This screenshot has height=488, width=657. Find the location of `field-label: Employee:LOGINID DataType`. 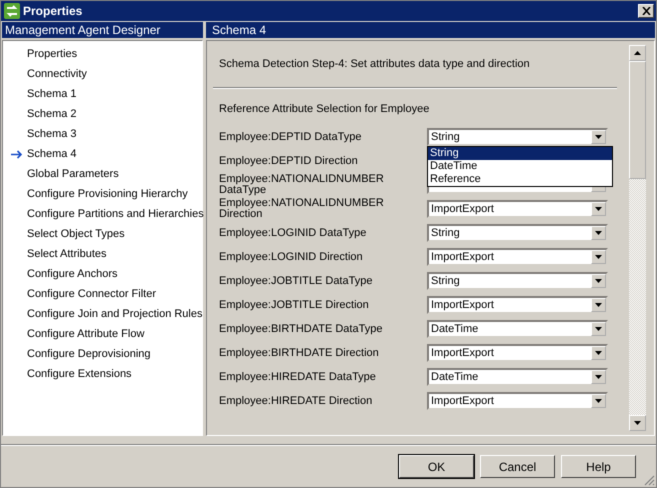

field-label: Employee:LOGINID DataType is located at coordinates (293, 233).